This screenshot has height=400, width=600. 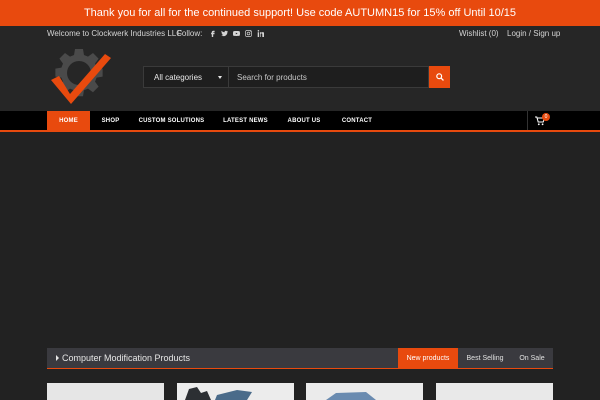 What do you see at coordinates (527, 120) in the screenshot?
I see `cart-divider` at bounding box center [527, 120].